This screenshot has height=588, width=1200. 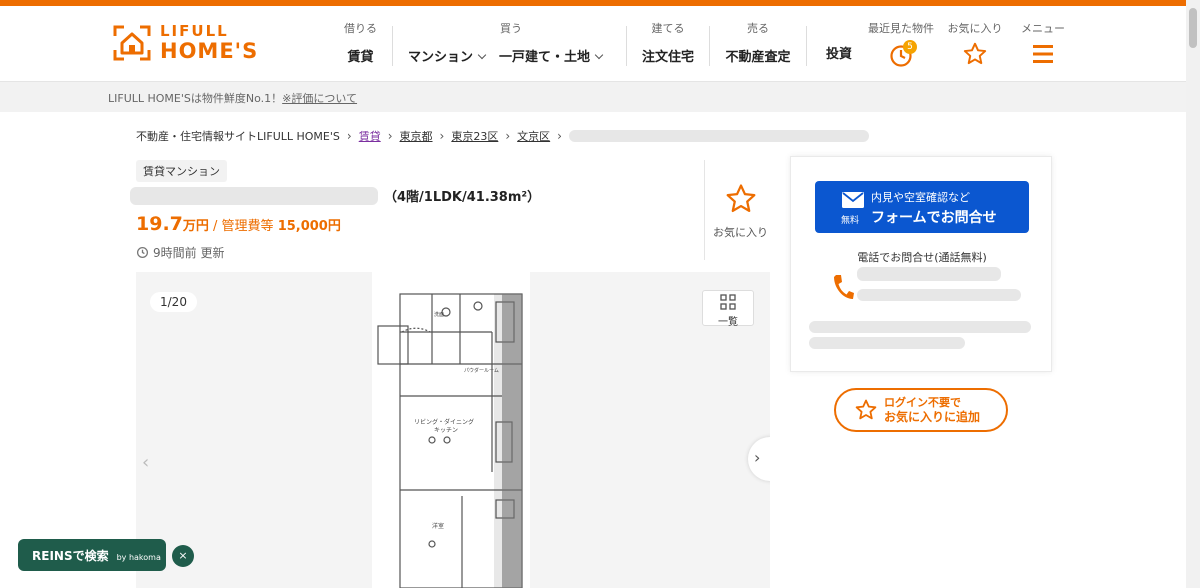 What do you see at coordinates (901, 28) in the screenshot?
I see `recent-caption: 最近見た物件` at bounding box center [901, 28].